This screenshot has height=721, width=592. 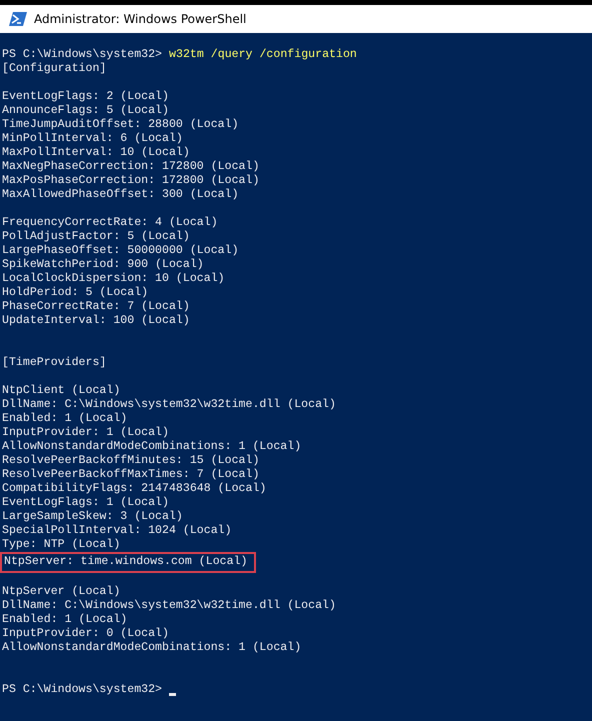 What do you see at coordinates (61, 391) in the screenshot?
I see `output-line: NtpClient (Local)` at bounding box center [61, 391].